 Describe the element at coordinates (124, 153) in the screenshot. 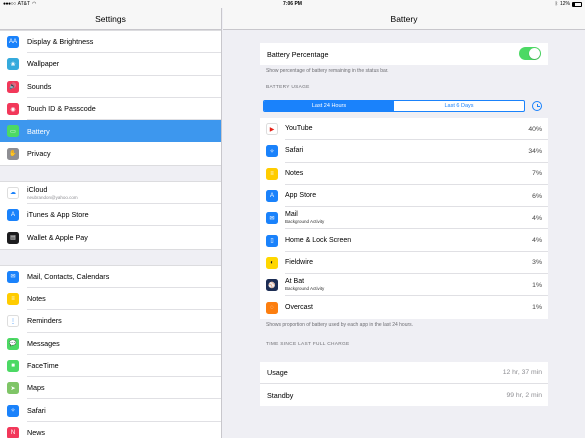

I see `sidebar-item-text: Privacy` at that location.